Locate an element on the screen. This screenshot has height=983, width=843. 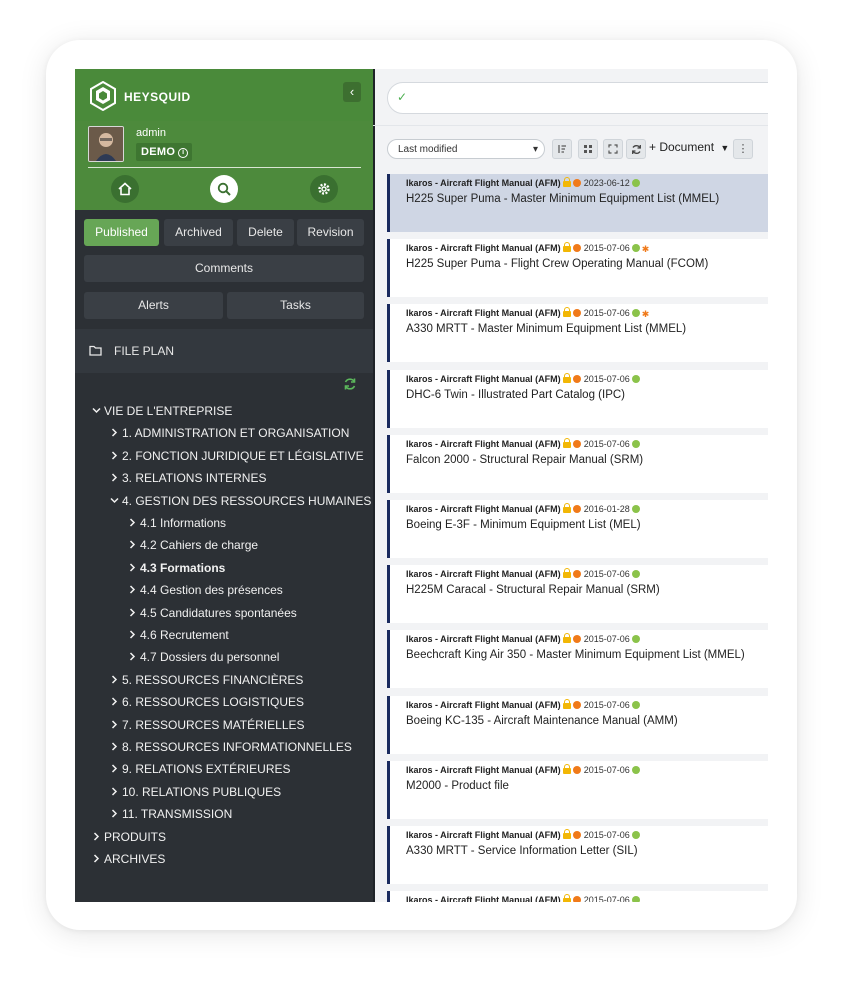
tree-node: 7. RESSOURCES MATÉRIELLES is located at coordinates (207, 725).